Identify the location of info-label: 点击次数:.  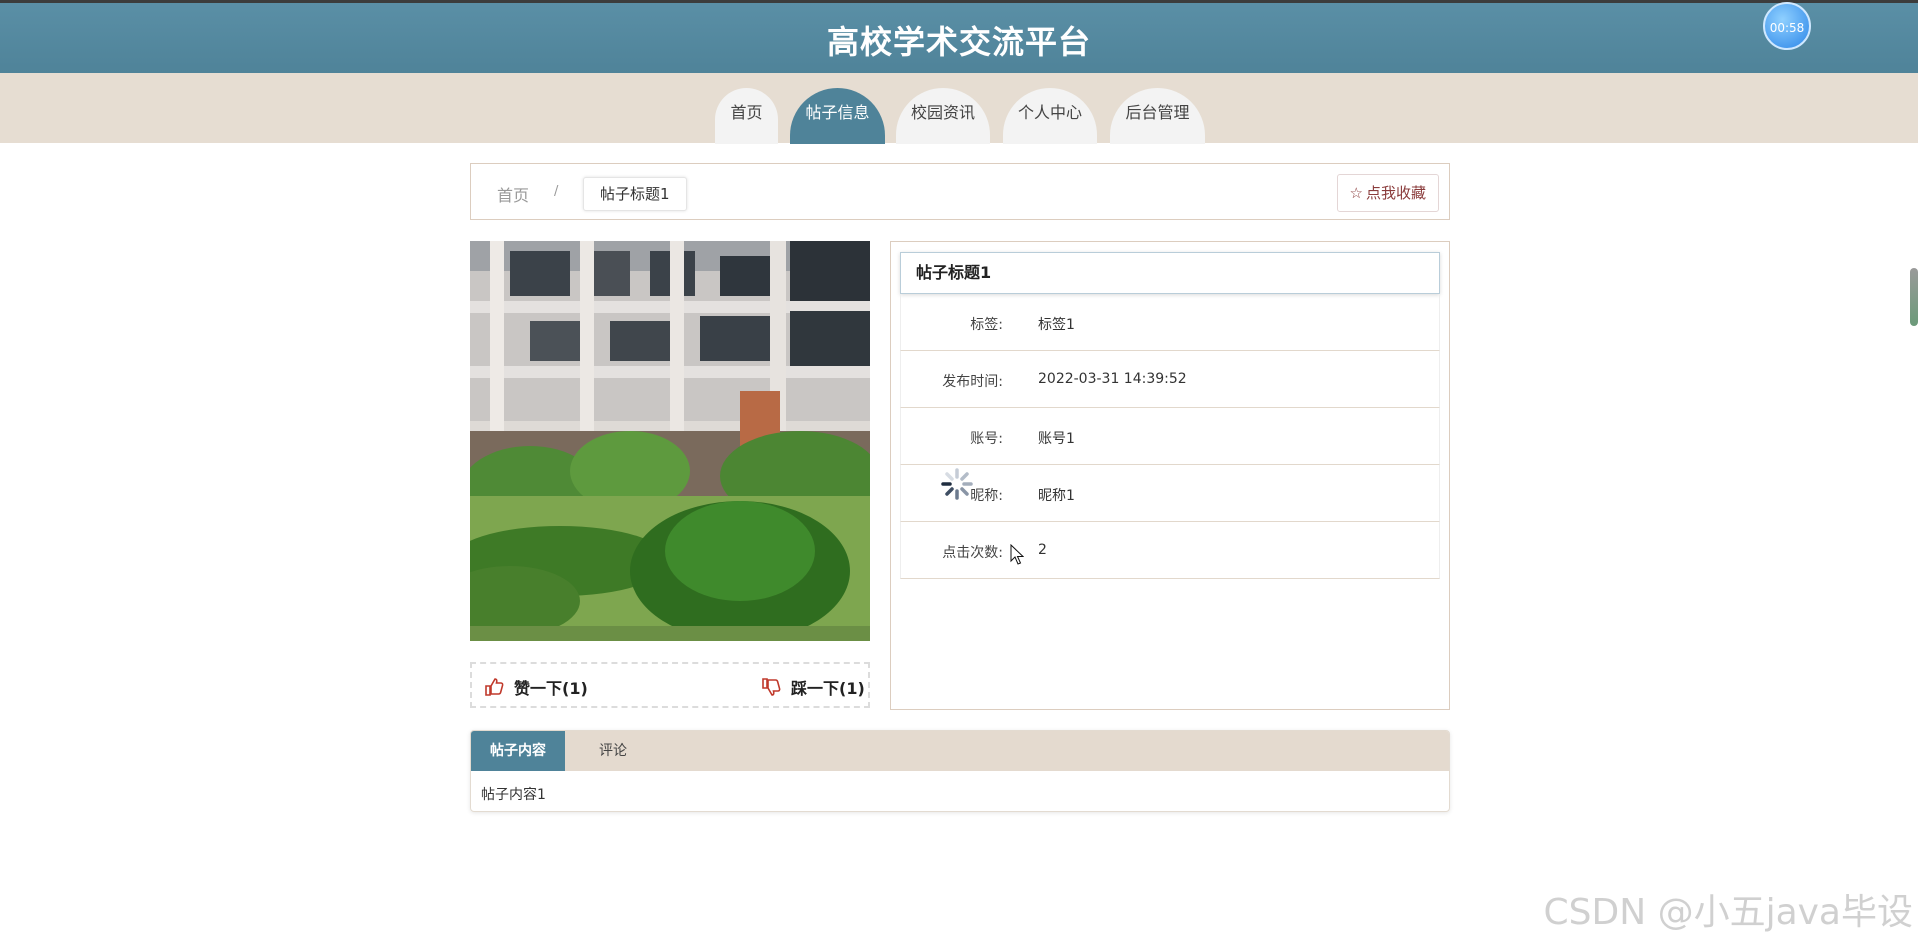
(972, 553).